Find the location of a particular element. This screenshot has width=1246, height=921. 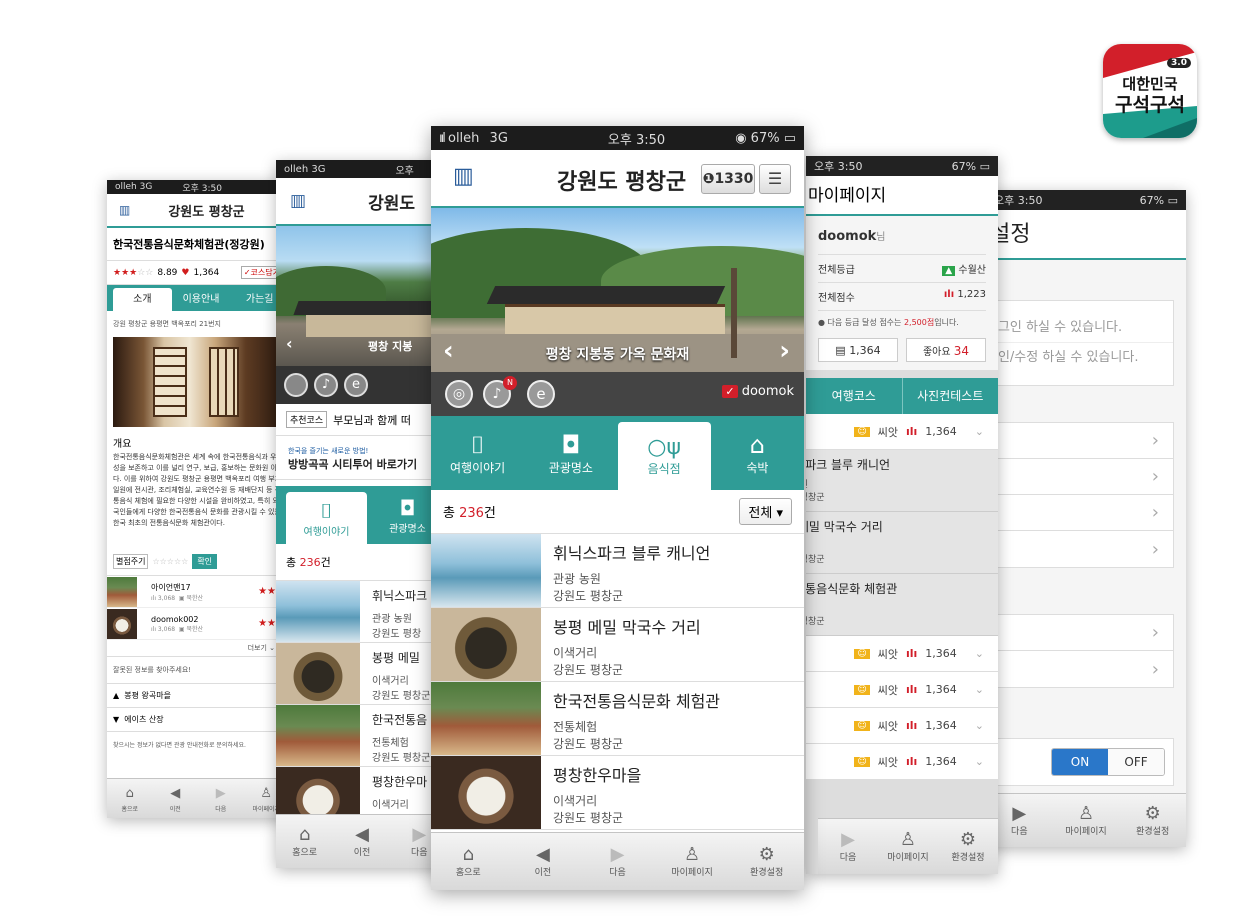

more-link: 더보기 ⌄ is located at coordinates (198, 648).